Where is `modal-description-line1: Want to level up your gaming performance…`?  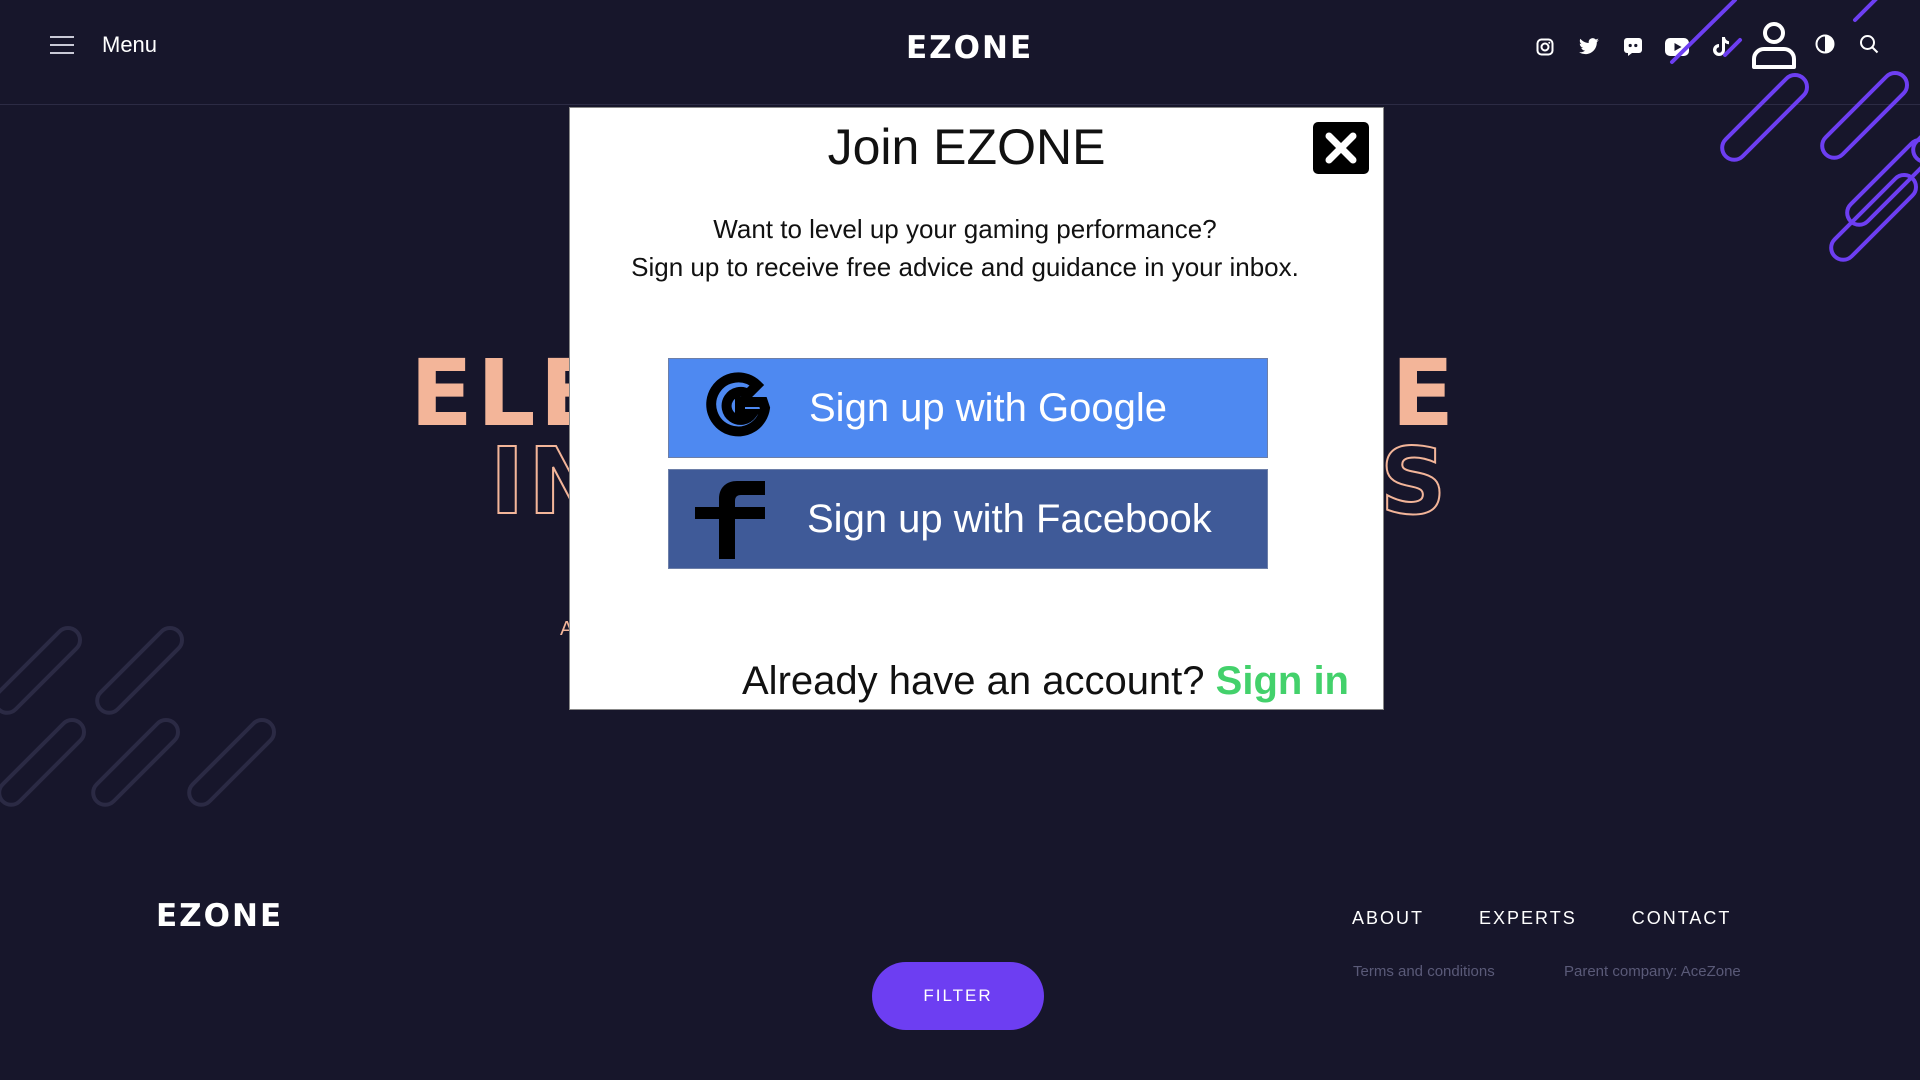 modal-description-line1: Want to level up your gaming performance… is located at coordinates (965, 229).